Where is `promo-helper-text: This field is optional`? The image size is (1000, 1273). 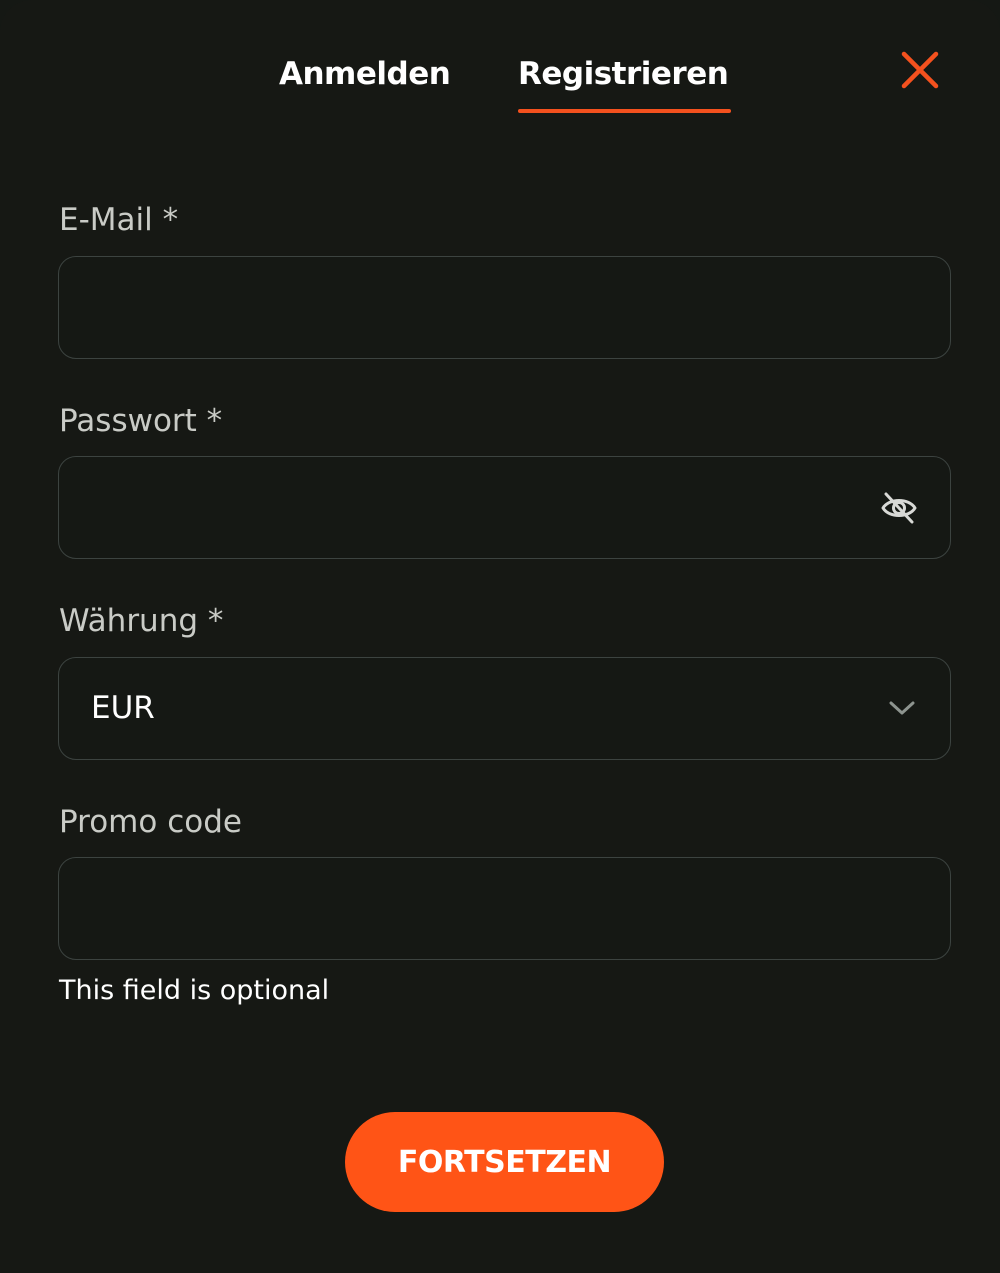 promo-helper-text: This field is optional is located at coordinates (194, 990).